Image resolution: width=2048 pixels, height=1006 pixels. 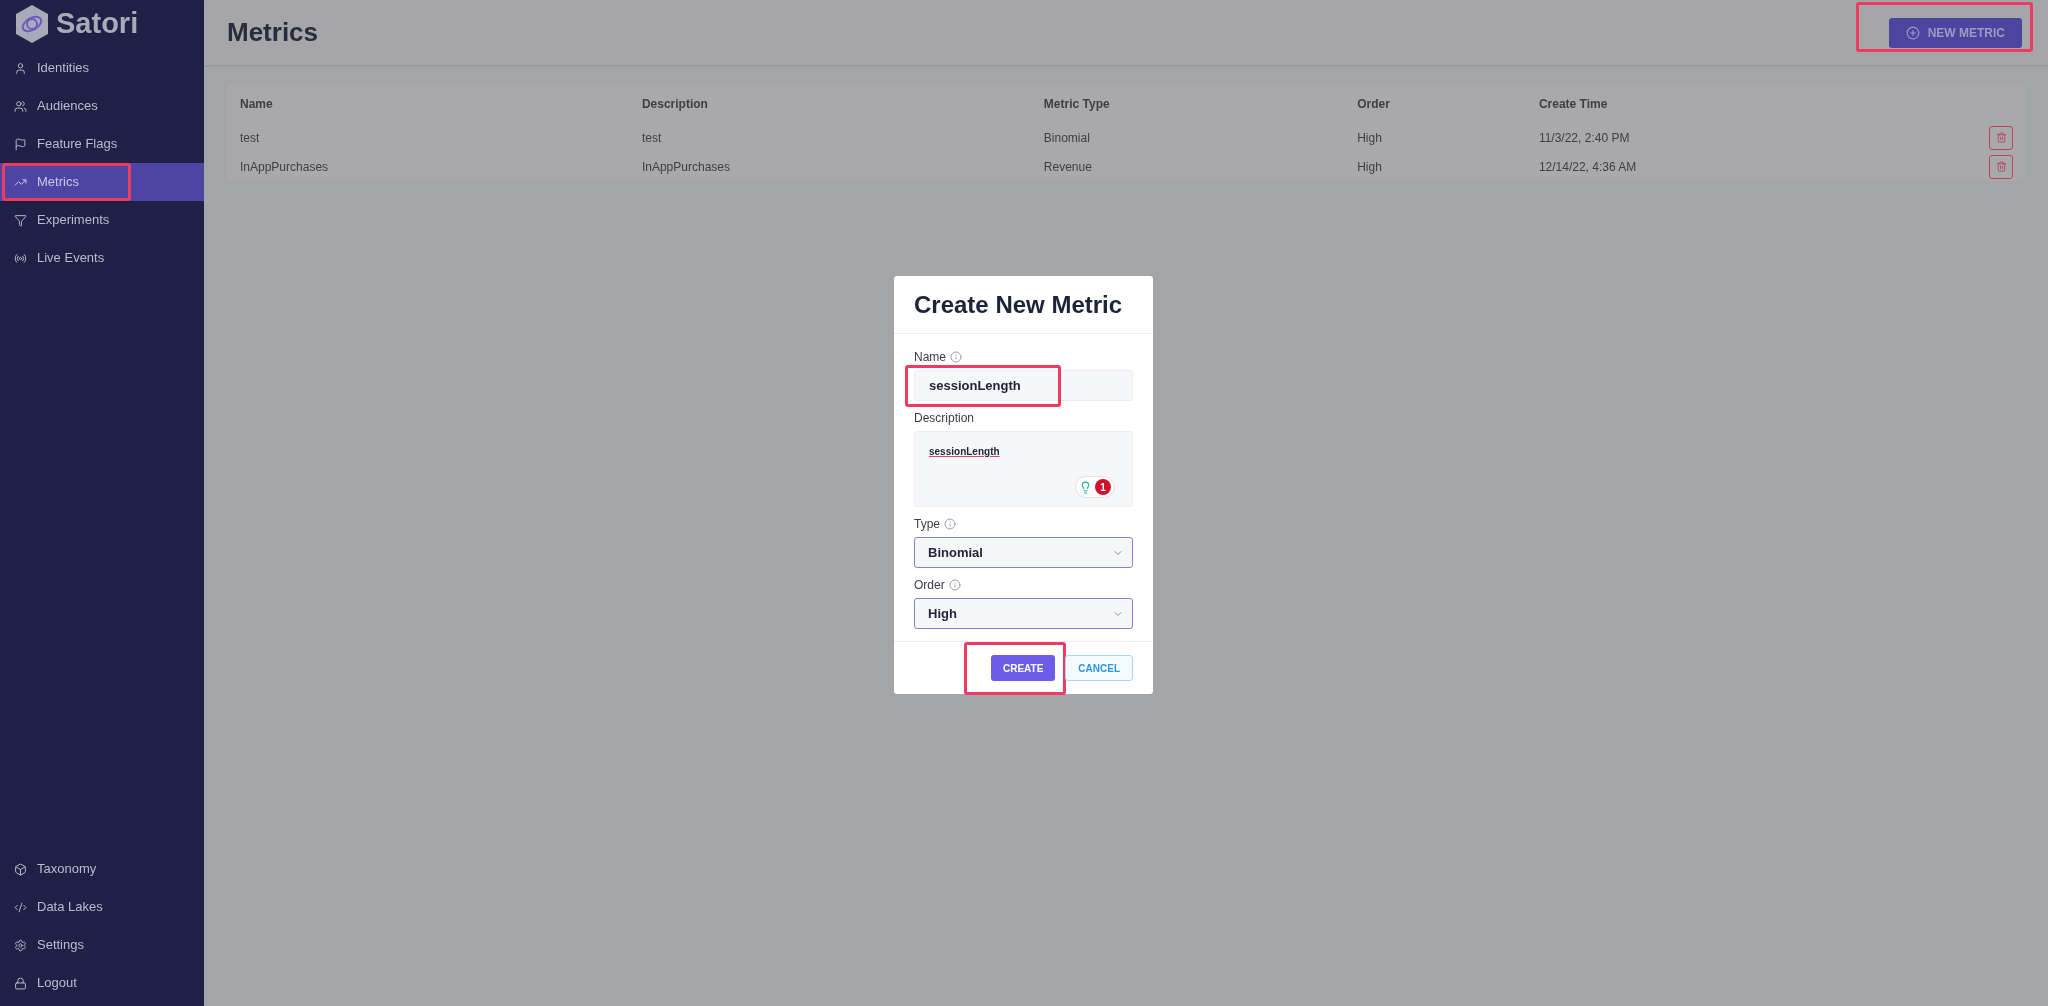 What do you see at coordinates (944, 418) in the screenshot?
I see `field-label: Description` at bounding box center [944, 418].